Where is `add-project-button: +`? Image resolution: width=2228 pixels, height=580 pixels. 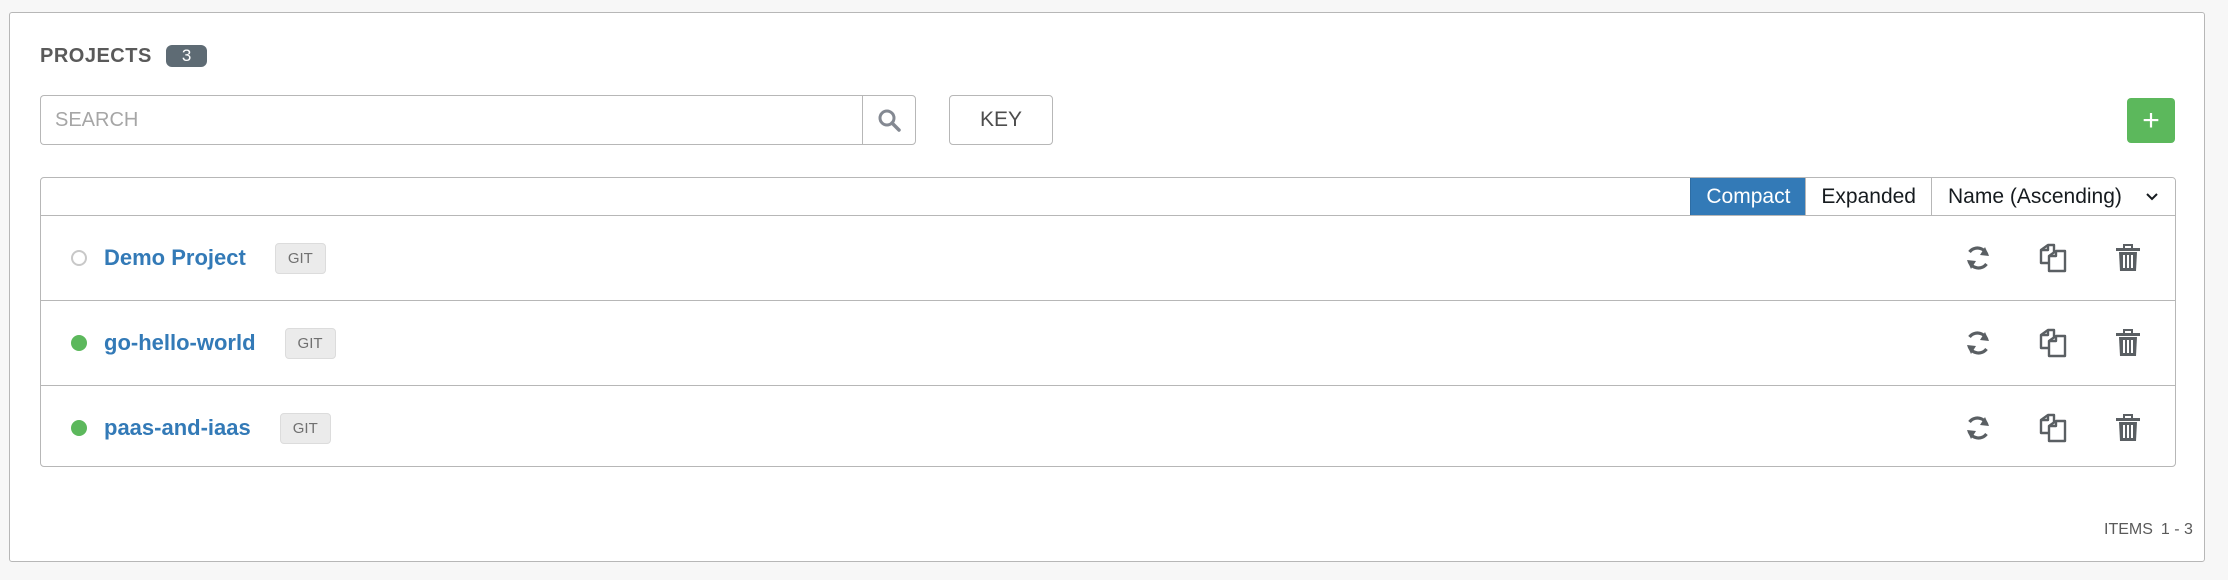 add-project-button: + is located at coordinates (2151, 120).